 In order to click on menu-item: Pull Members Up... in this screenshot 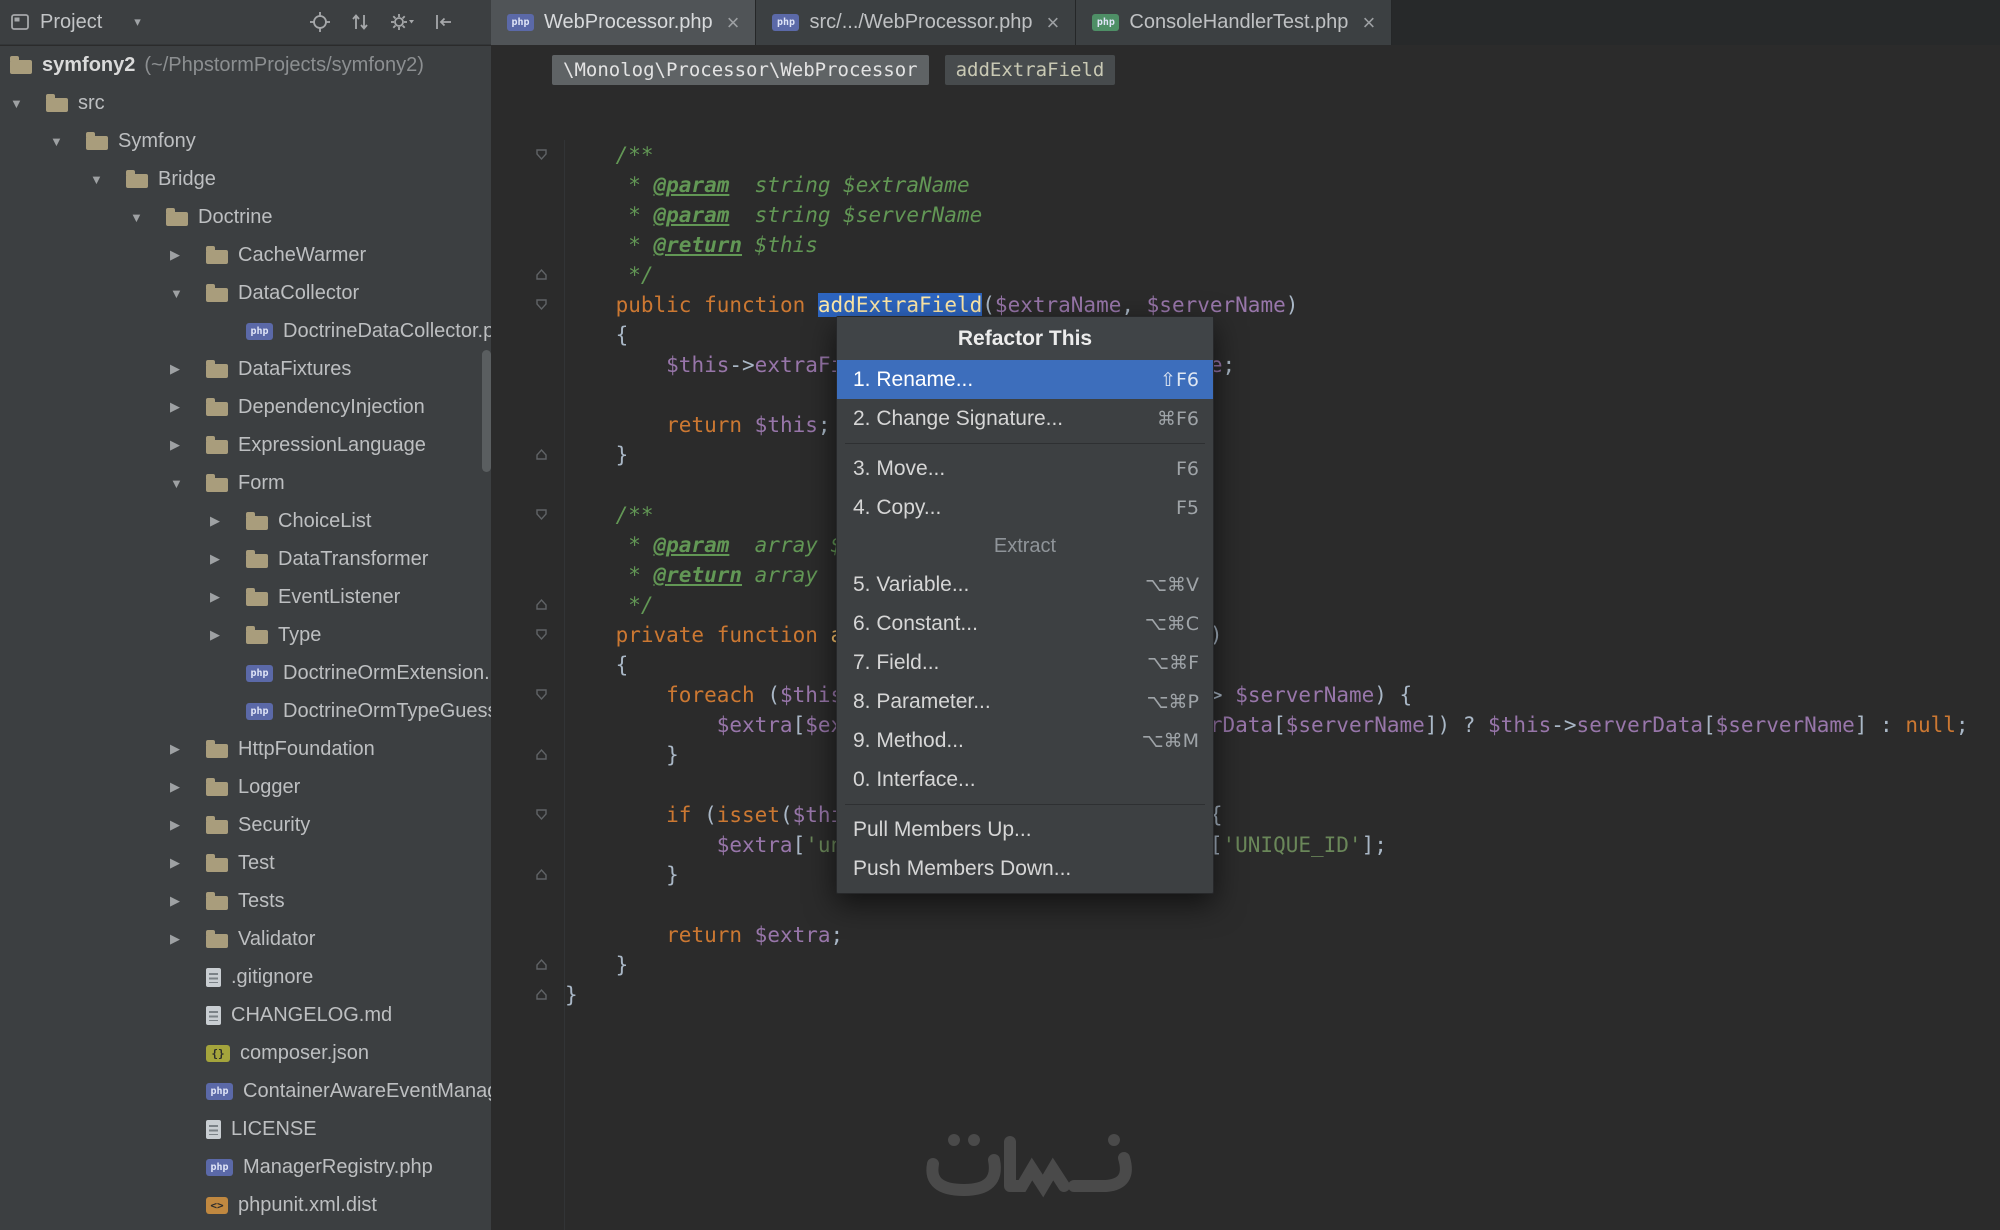, I will do `click(1025, 829)`.